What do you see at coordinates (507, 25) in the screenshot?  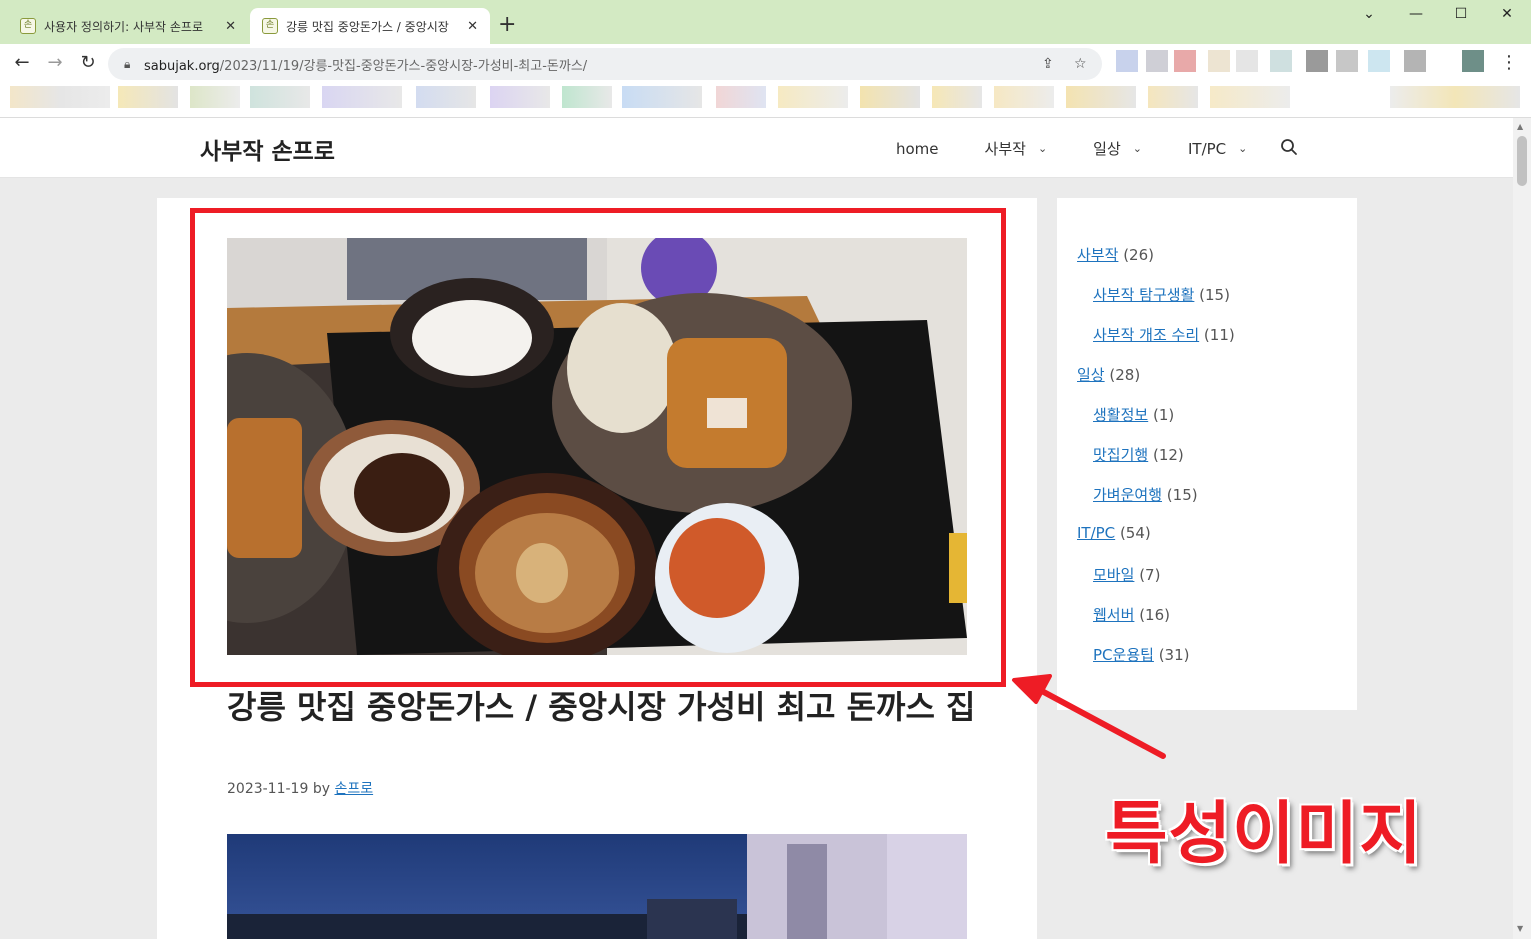 I see `new-tab-plus-icon: +` at bounding box center [507, 25].